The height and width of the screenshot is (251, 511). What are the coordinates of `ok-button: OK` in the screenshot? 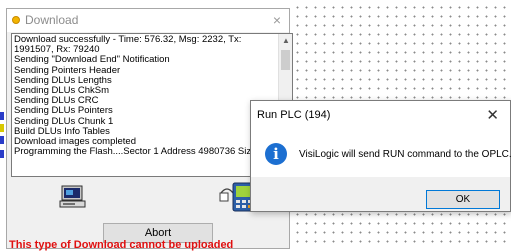 It's located at (463, 199).